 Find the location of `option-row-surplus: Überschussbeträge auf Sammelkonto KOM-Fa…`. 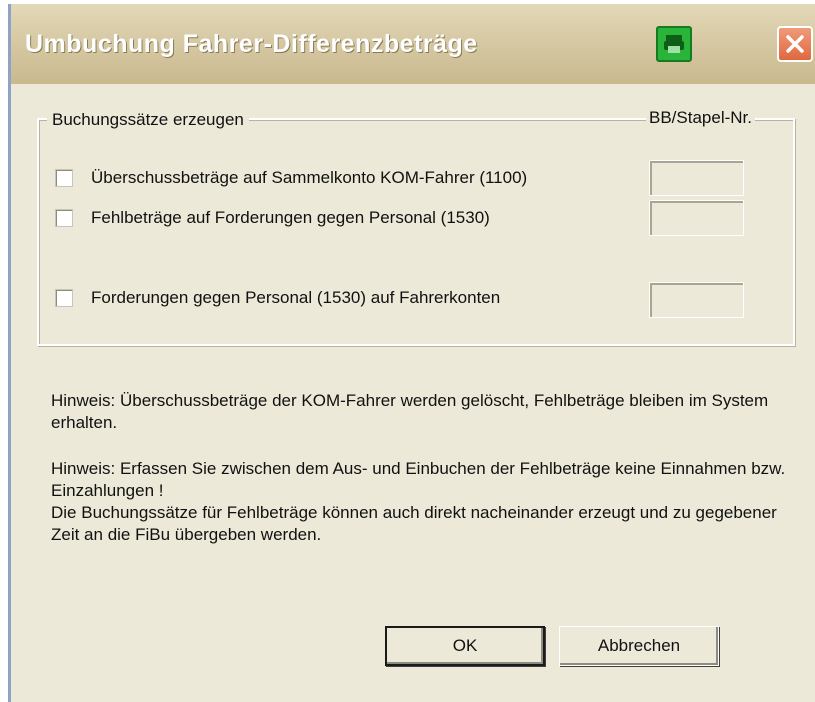

option-row-surplus: Überschussbeträge auf Sammelkonto KOM-Fa… is located at coordinates (291, 178).